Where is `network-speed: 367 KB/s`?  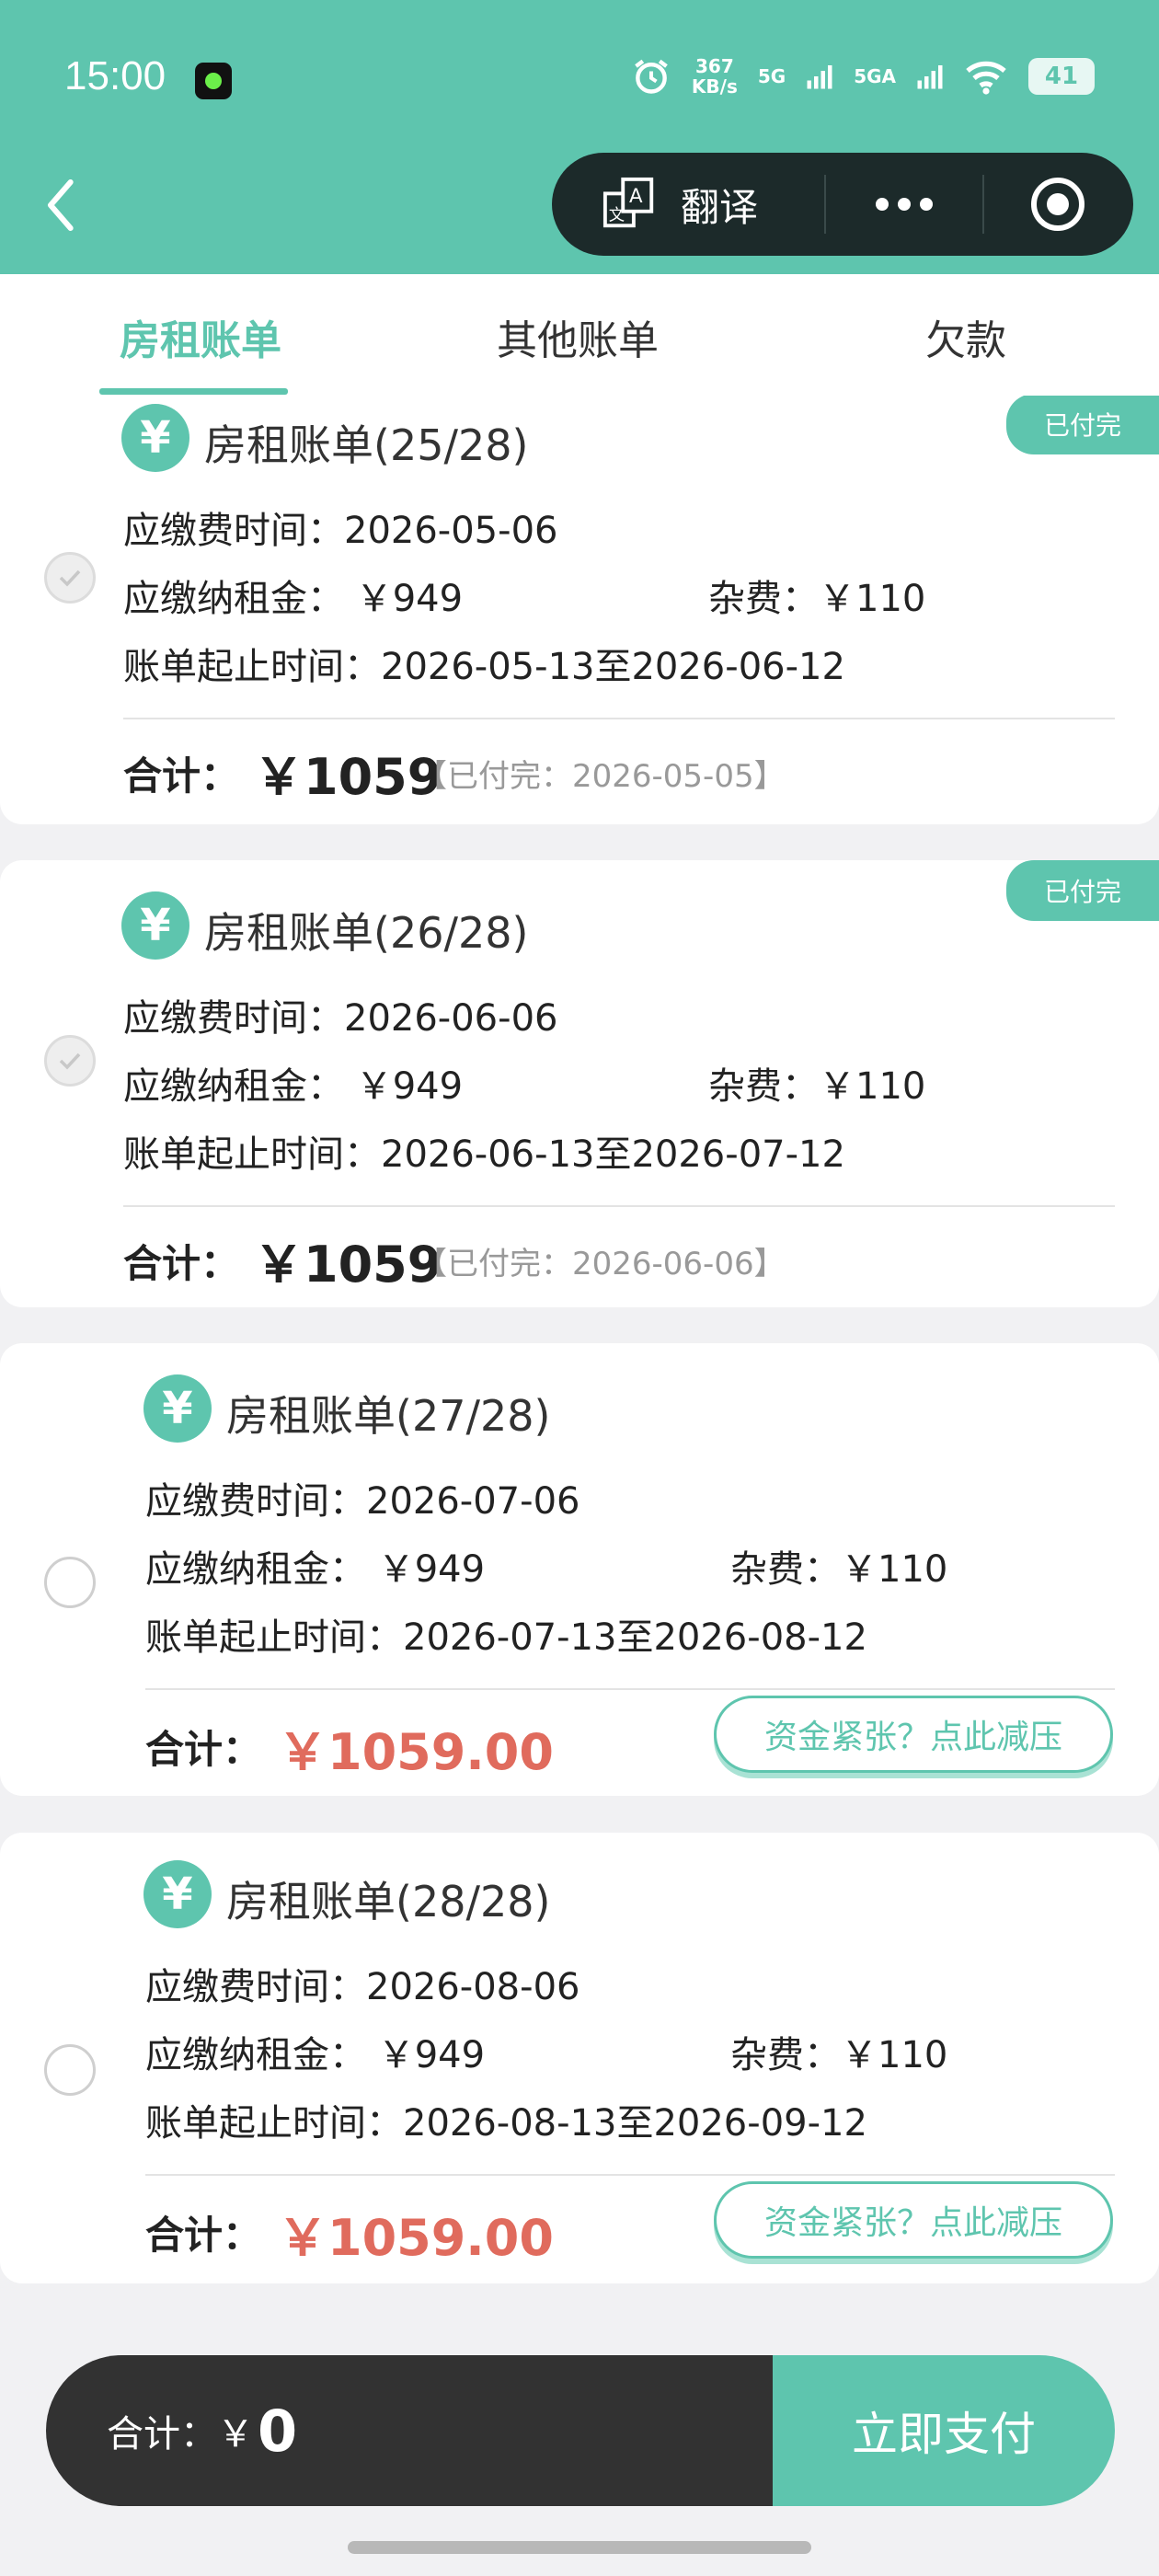 network-speed: 367 KB/s is located at coordinates (715, 76).